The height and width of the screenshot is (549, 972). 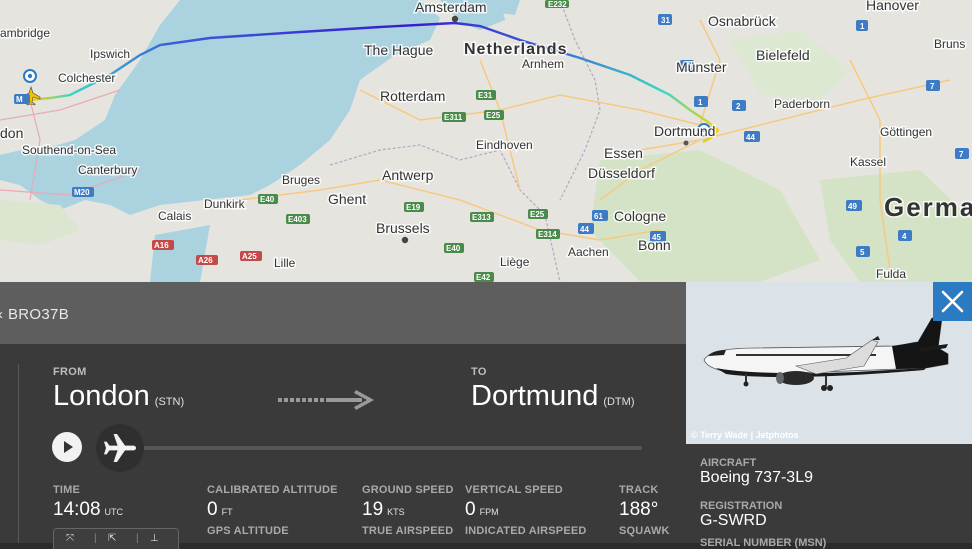 I want to click on svg-text: 2, so click(x=738, y=106).